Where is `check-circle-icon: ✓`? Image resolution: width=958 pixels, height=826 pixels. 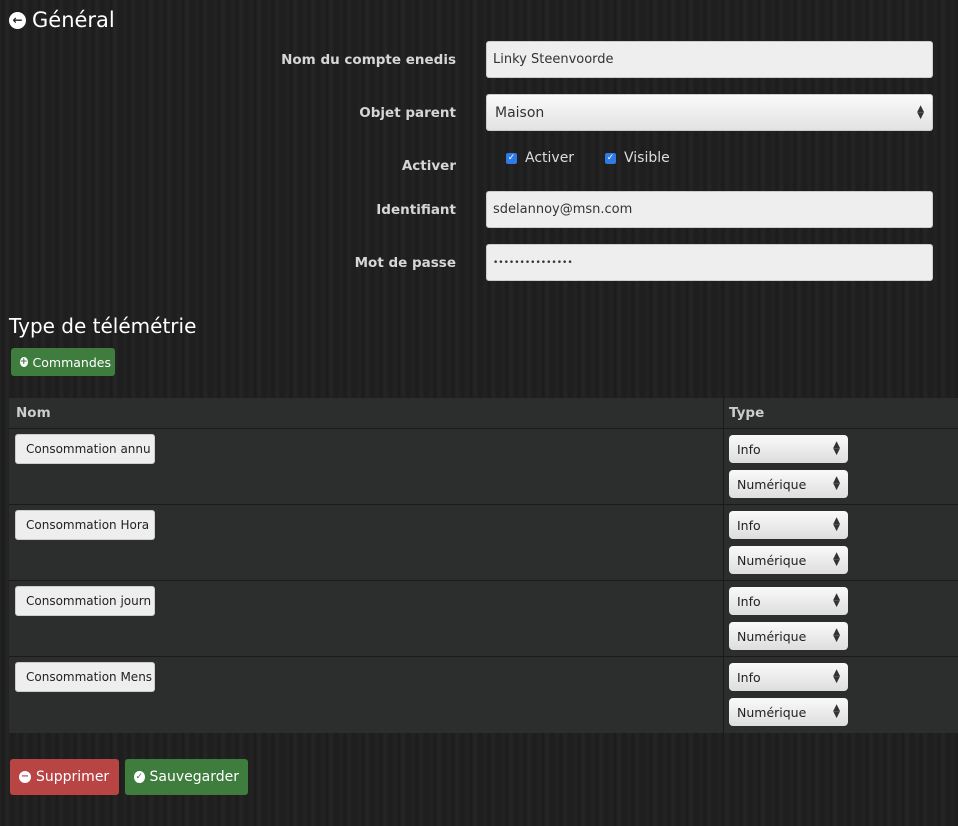 check-circle-icon: ✓ is located at coordinates (139, 777).